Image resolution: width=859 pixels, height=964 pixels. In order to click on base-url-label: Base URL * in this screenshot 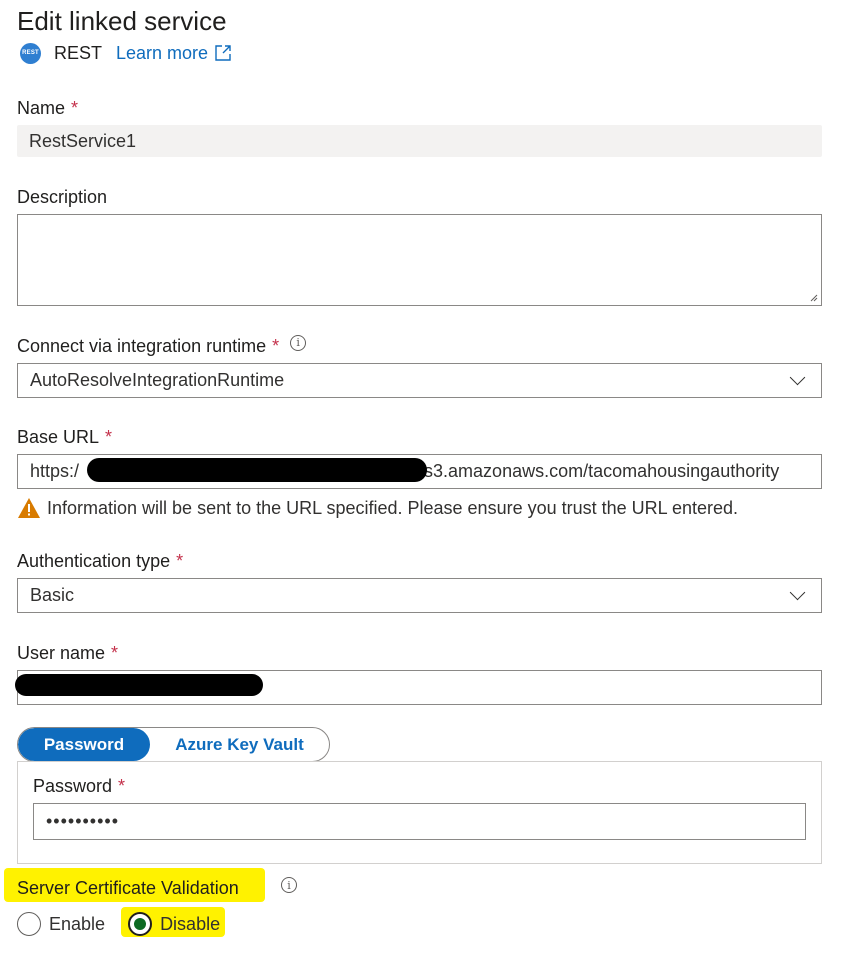, I will do `click(64, 437)`.